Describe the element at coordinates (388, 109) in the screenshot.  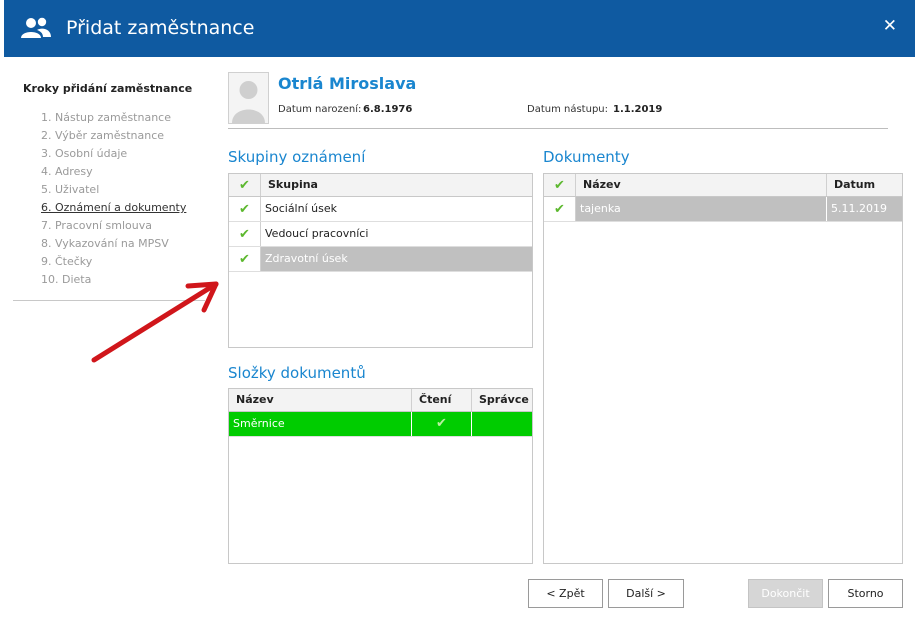
I see `dob-value: 6.8.1976` at that location.